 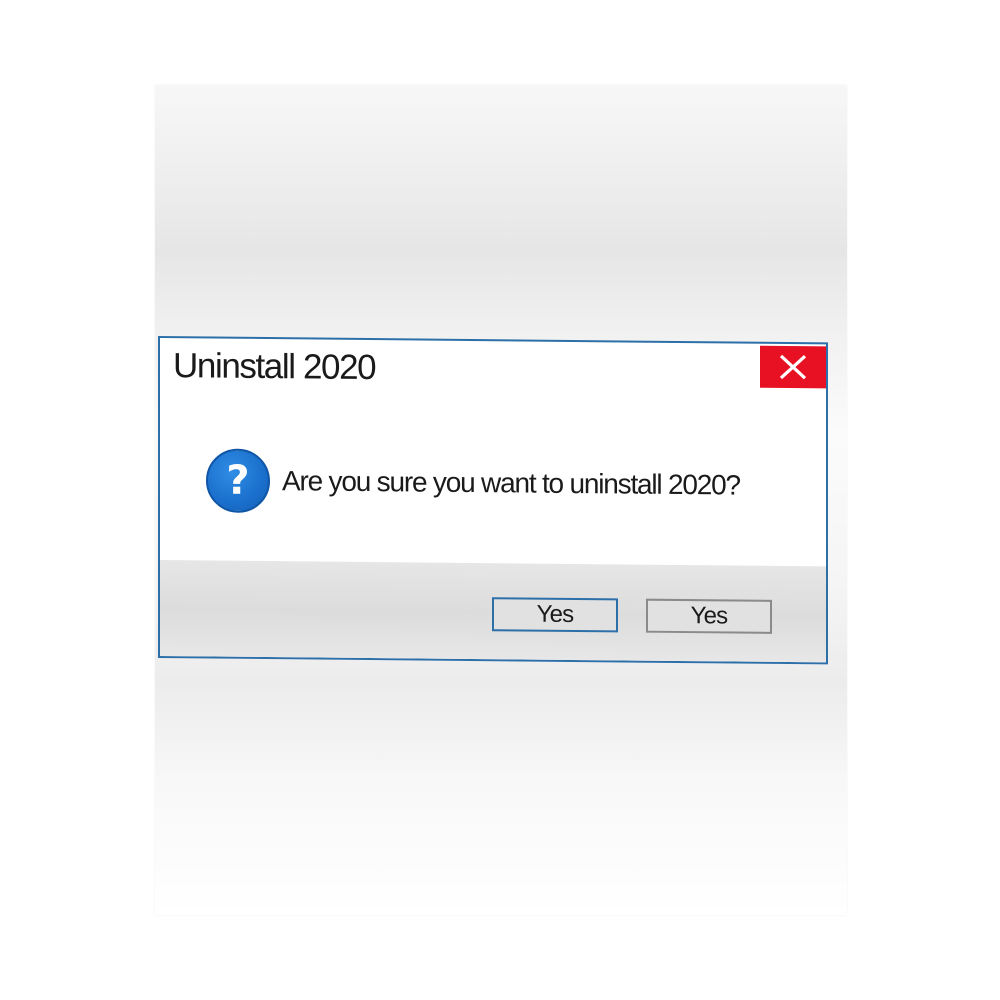 I want to click on yes-button-primary: Yes, so click(x=555, y=615).